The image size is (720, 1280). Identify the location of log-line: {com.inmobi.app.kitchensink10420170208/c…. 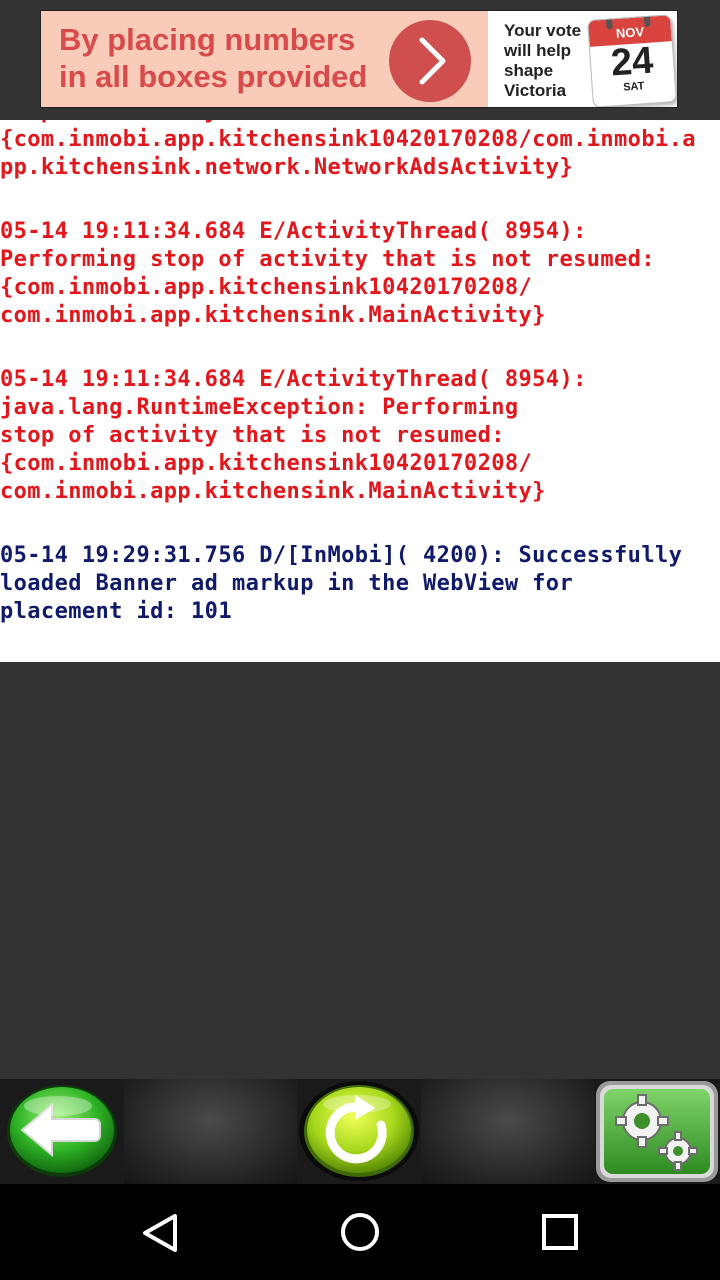
(348, 139).